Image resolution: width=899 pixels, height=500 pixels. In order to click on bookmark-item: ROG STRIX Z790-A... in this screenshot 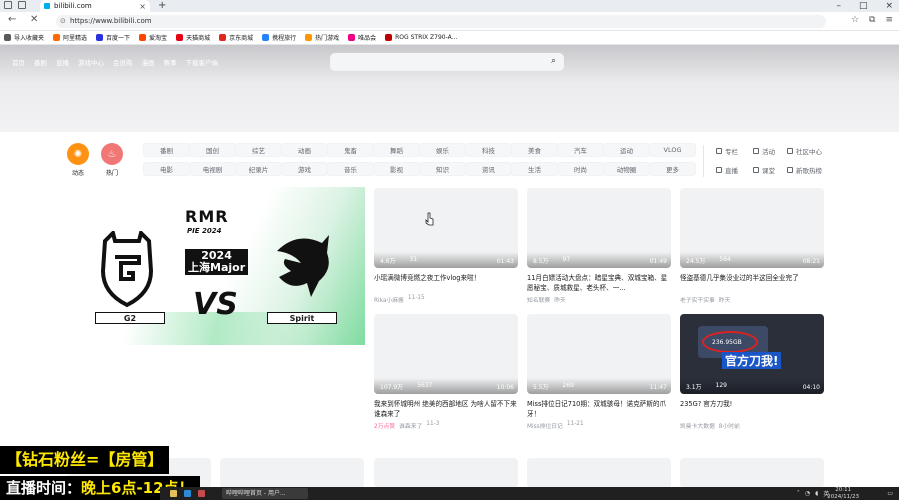, I will do `click(421, 37)`.